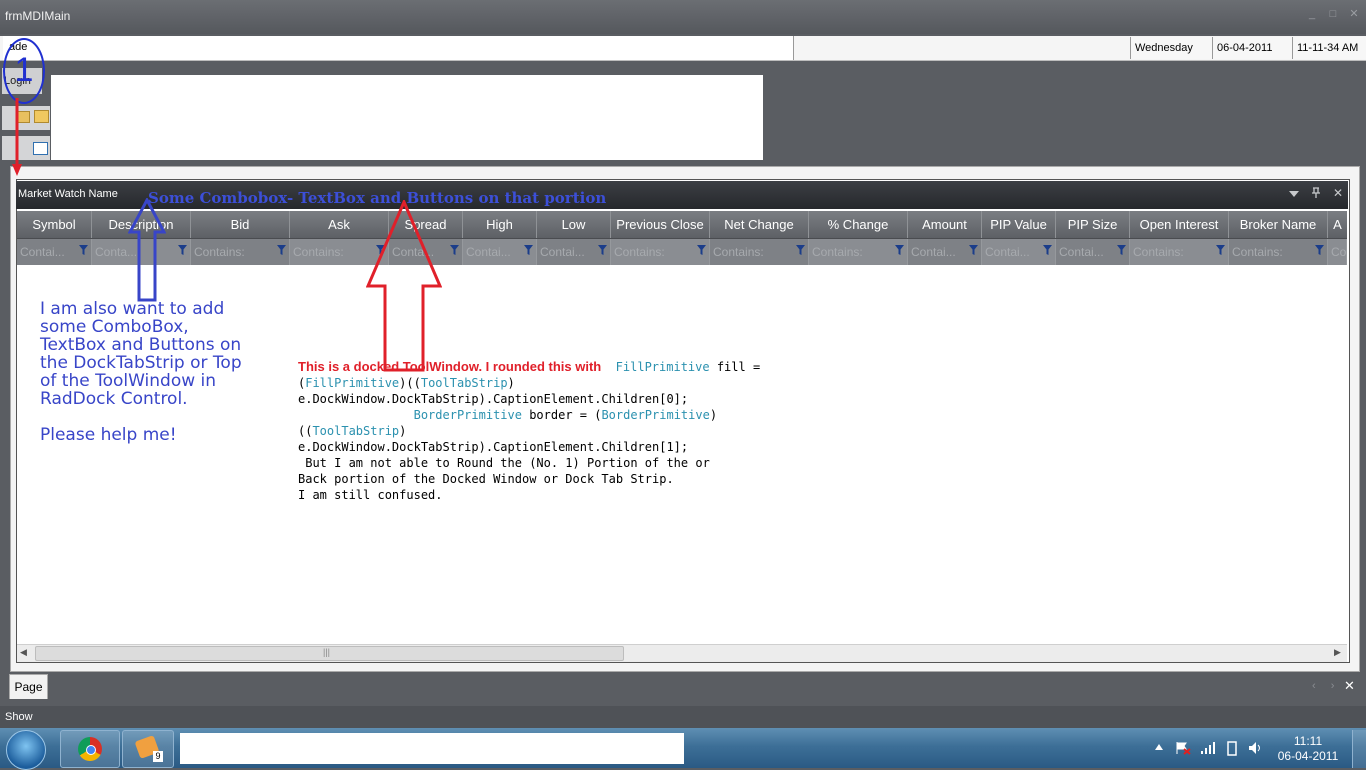 The image size is (1366, 770). Describe the element at coordinates (735, 367) in the screenshot. I see `code-token: fill =` at that location.